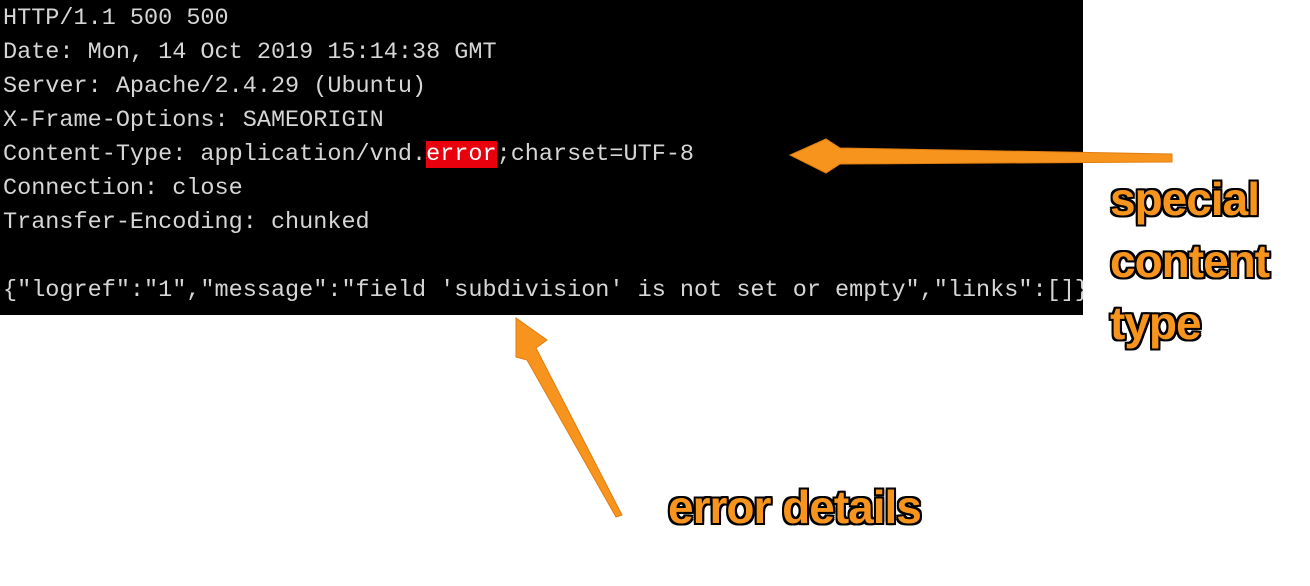 This screenshot has width=1310, height=586. I want to click on error-details-annotation: error details, so click(795, 507).